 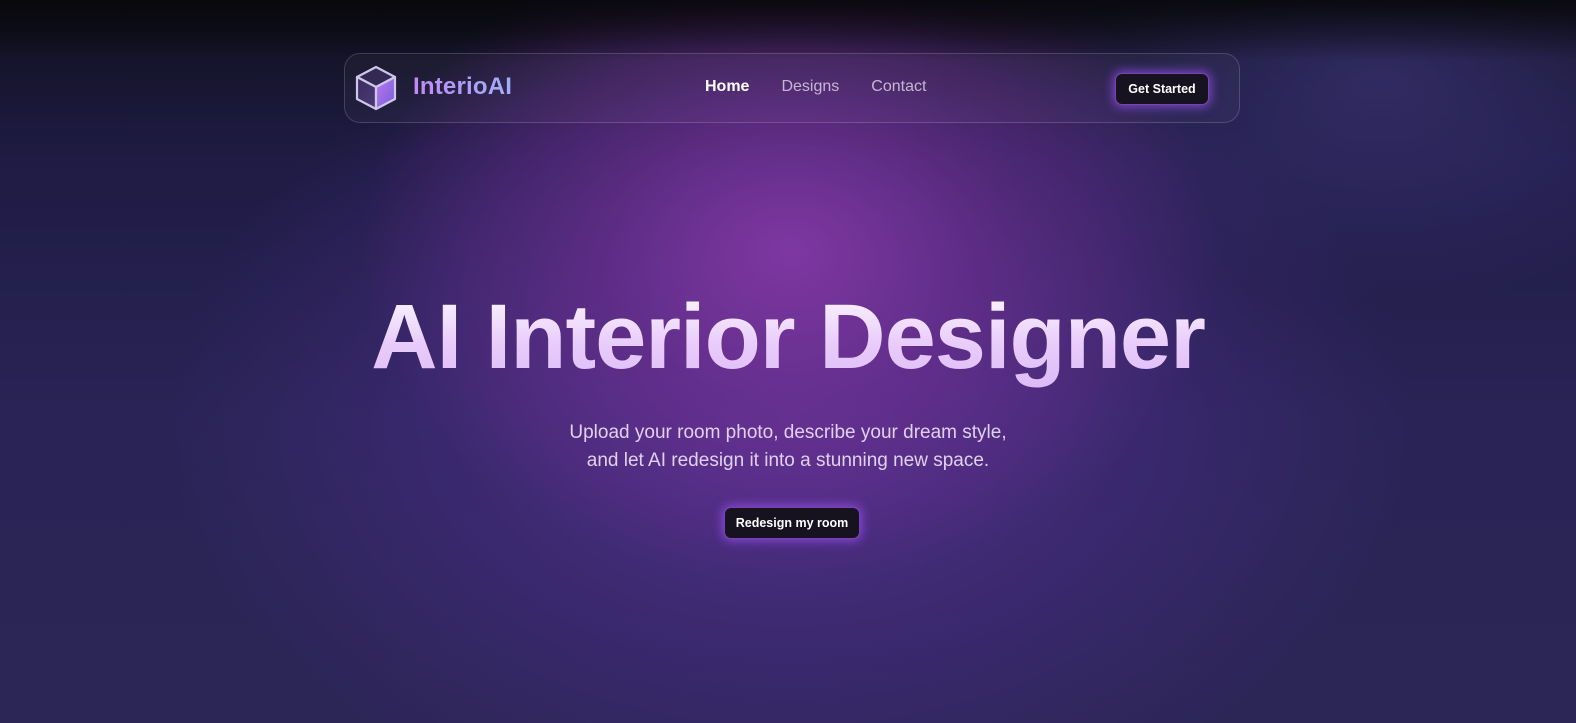 What do you see at coordinates (810, 87) in the screenshot?
I see `nav-link-designs: Designs` at bounding box center [810, 87].